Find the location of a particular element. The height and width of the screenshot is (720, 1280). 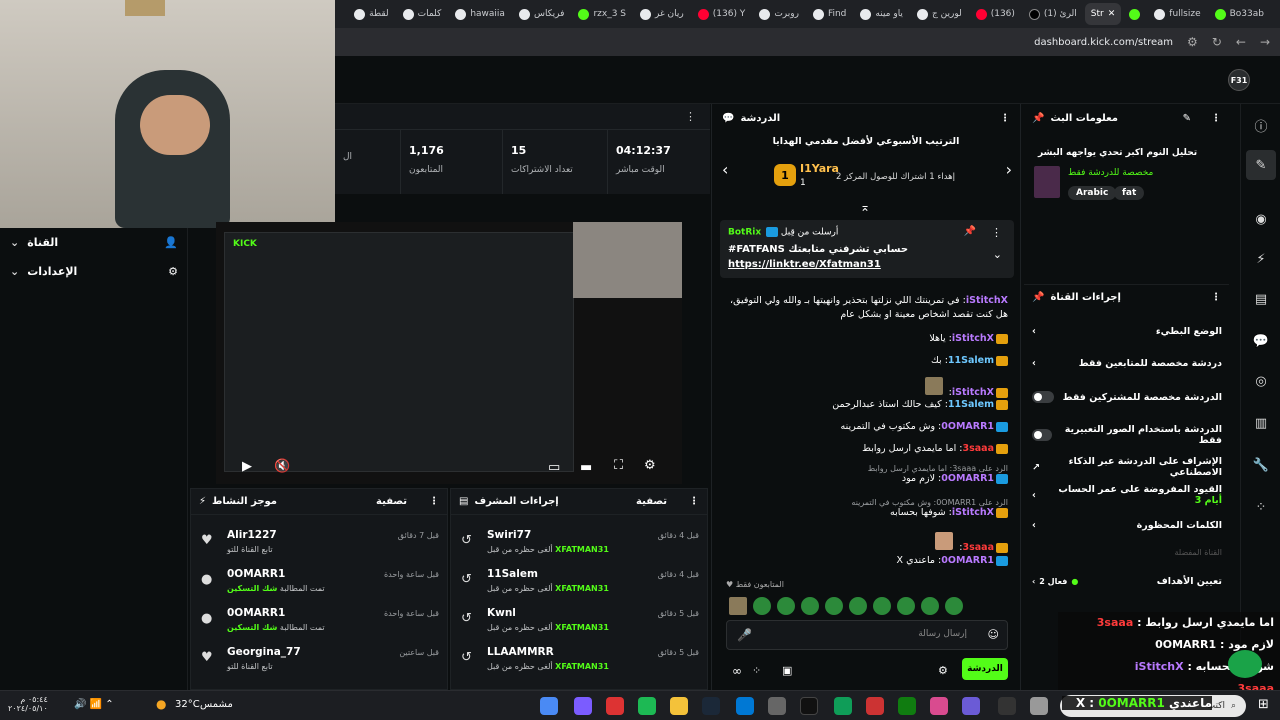

obs-icon is located at coordinates (615, 706).